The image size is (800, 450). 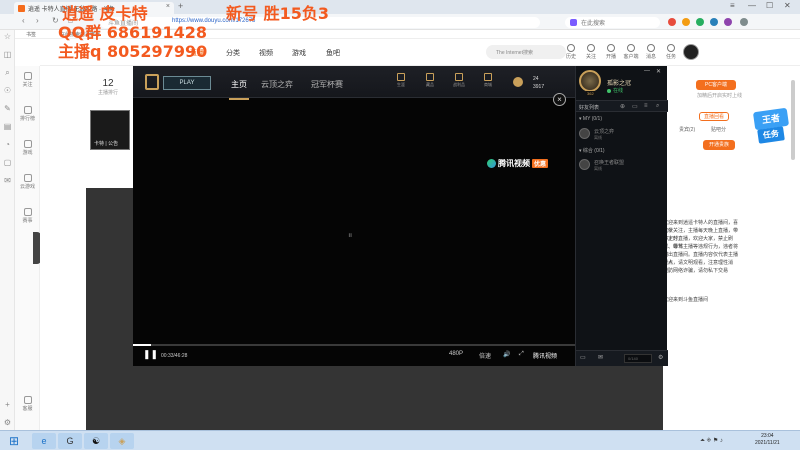 I want to click on gear-icon: ⚙, so click(x=7, y=422).